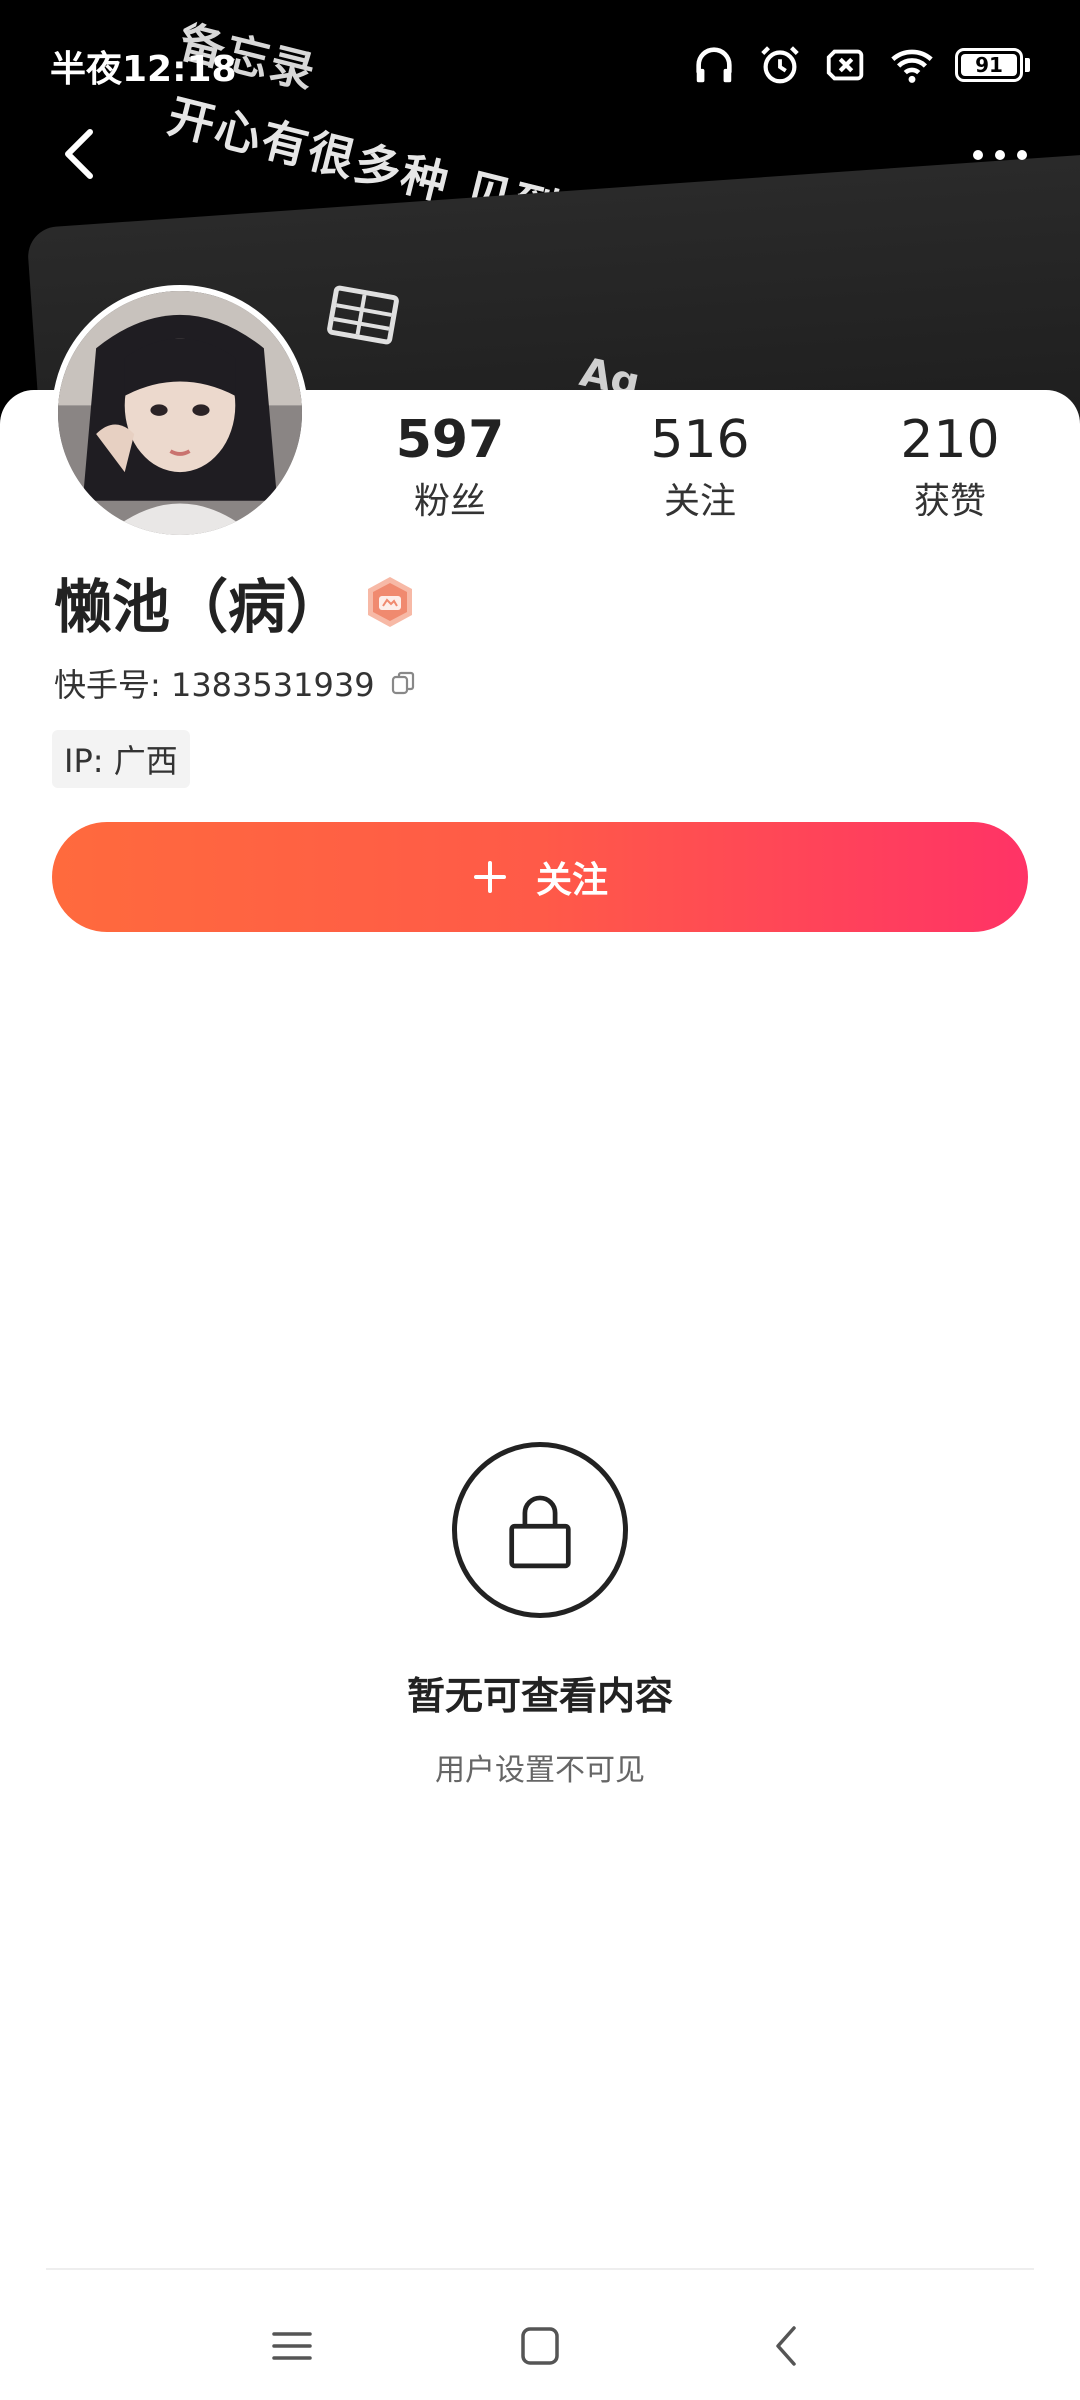 The width and height of the screenshot is (1080, 2400). I want to click on follow-button: 关注, so click(540, 877).